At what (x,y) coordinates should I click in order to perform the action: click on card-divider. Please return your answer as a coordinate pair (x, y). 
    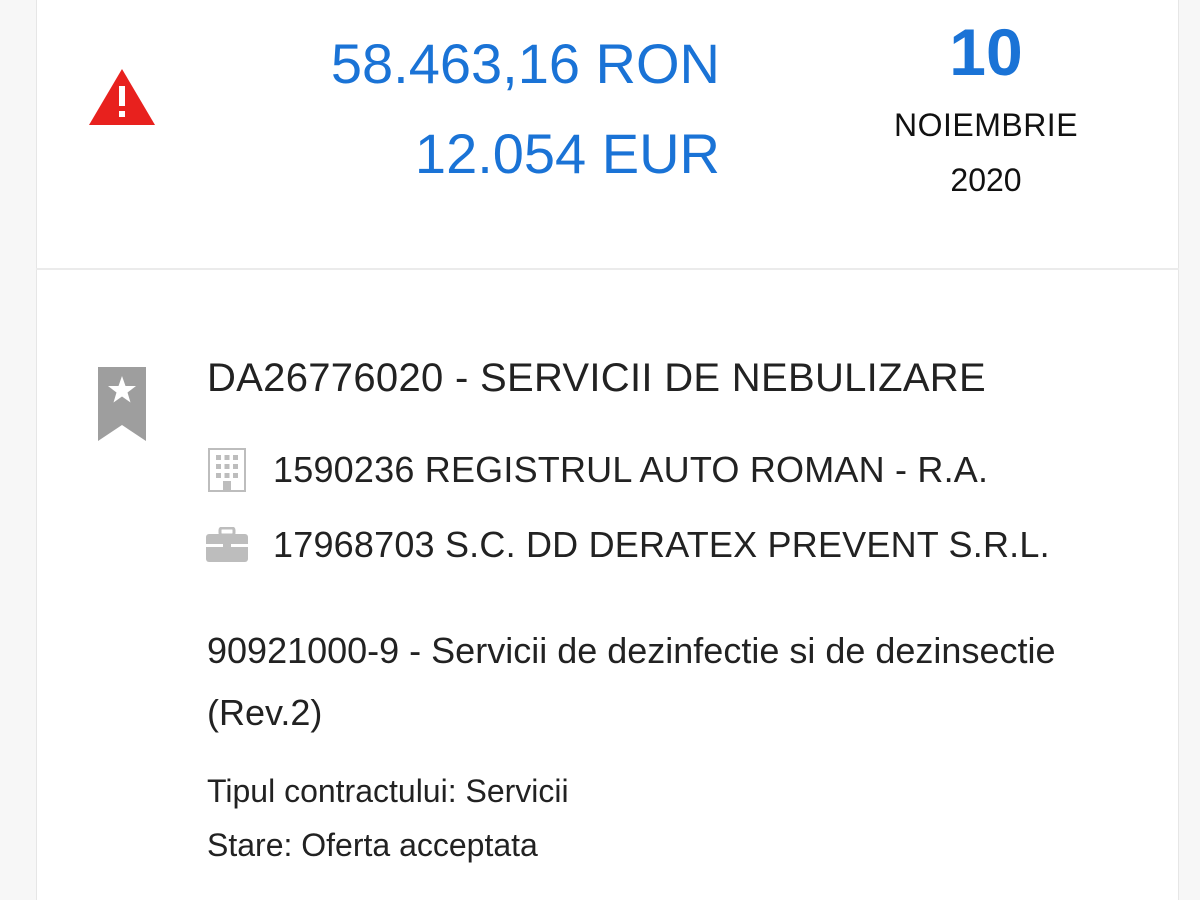
    Looking at the image, I should click on (607, 269).